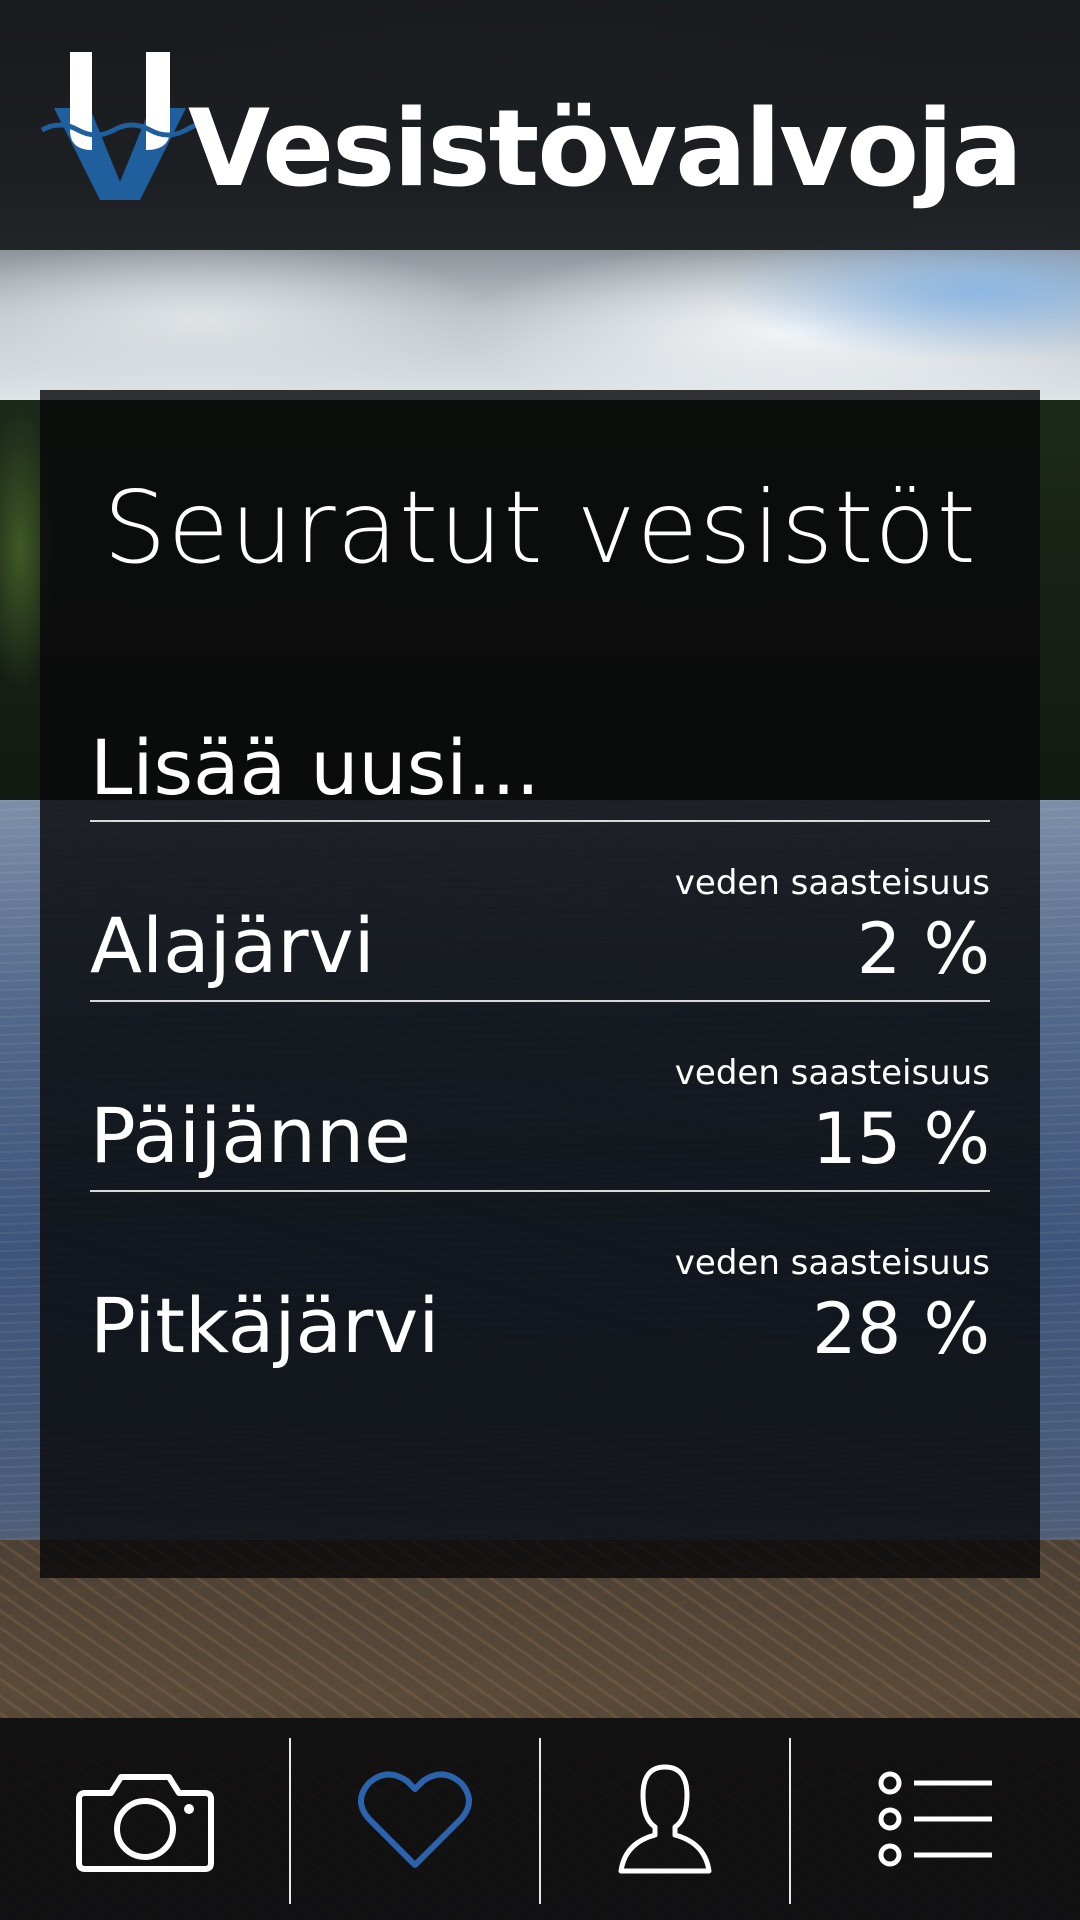 The height and width of the screenshot is (1920, 1080). I want to click on heart-icon, so click(415, 1819).